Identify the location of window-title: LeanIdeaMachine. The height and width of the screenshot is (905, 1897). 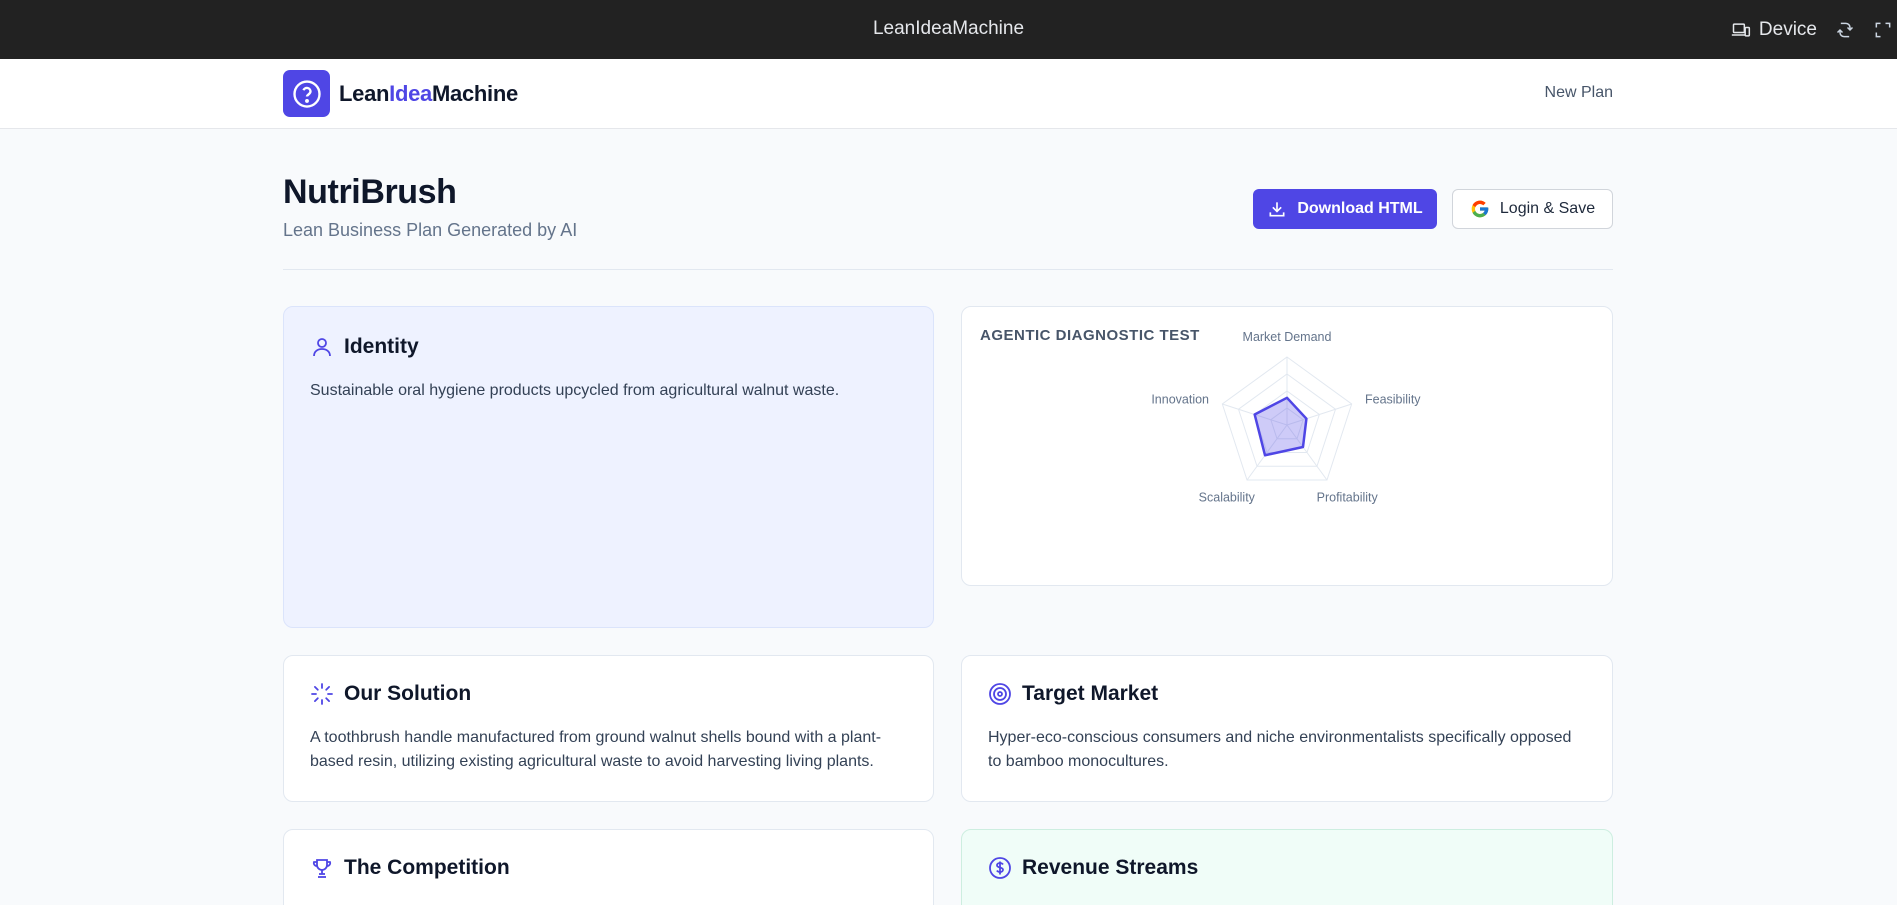
(948, 28).